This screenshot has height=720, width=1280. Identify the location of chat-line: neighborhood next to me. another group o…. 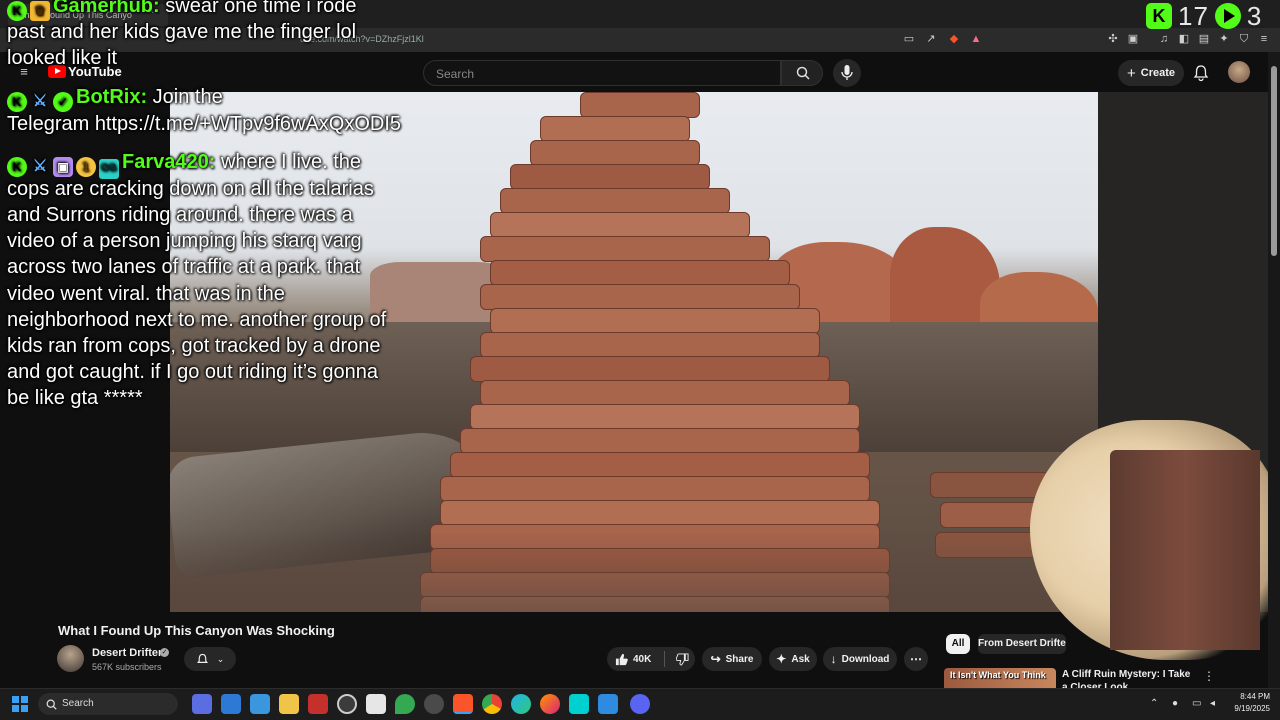
(197, 320).